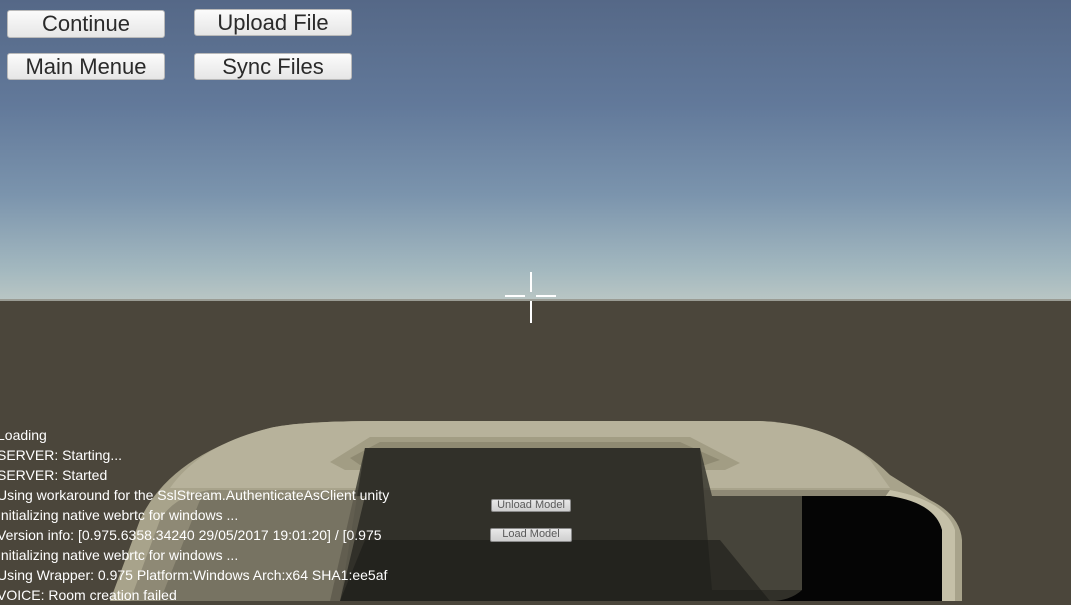 This screenshot has width=1071, height=605. Describe the element at coordinates (273, 22) in the screenshot. I see `upload-file-button: Upload File` at that location.